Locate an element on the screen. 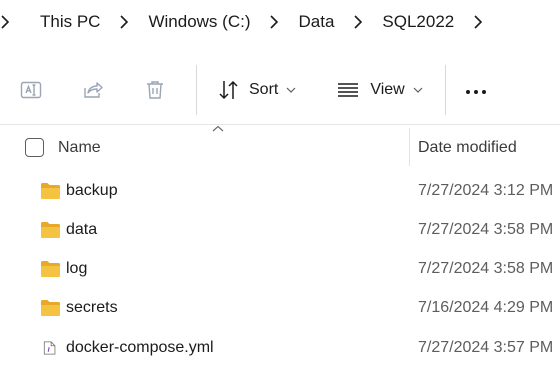 Image resolution: width=560 pixels, height=387 pixels. share-icon is located at coordinates (93, 90).